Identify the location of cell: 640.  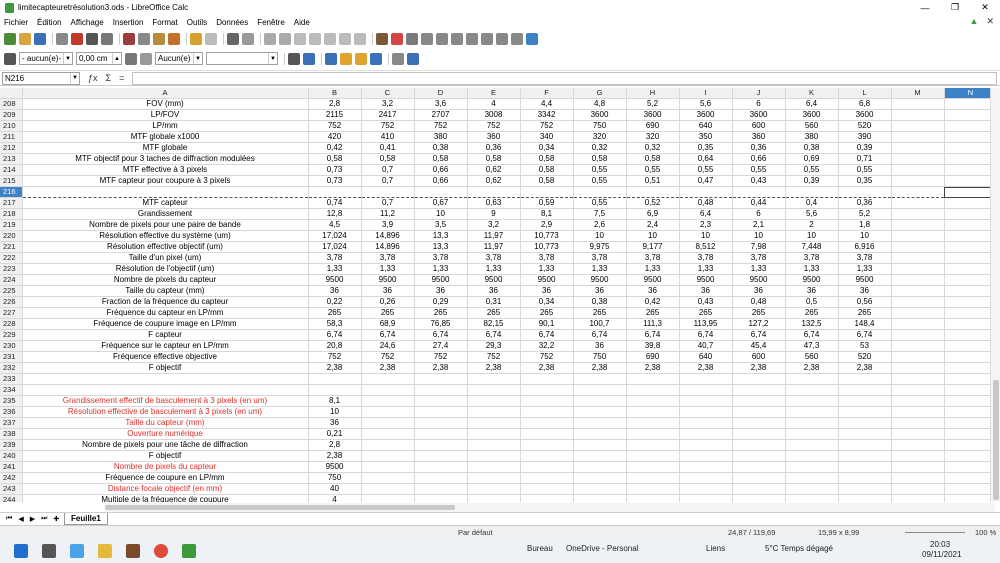
(706, 357).